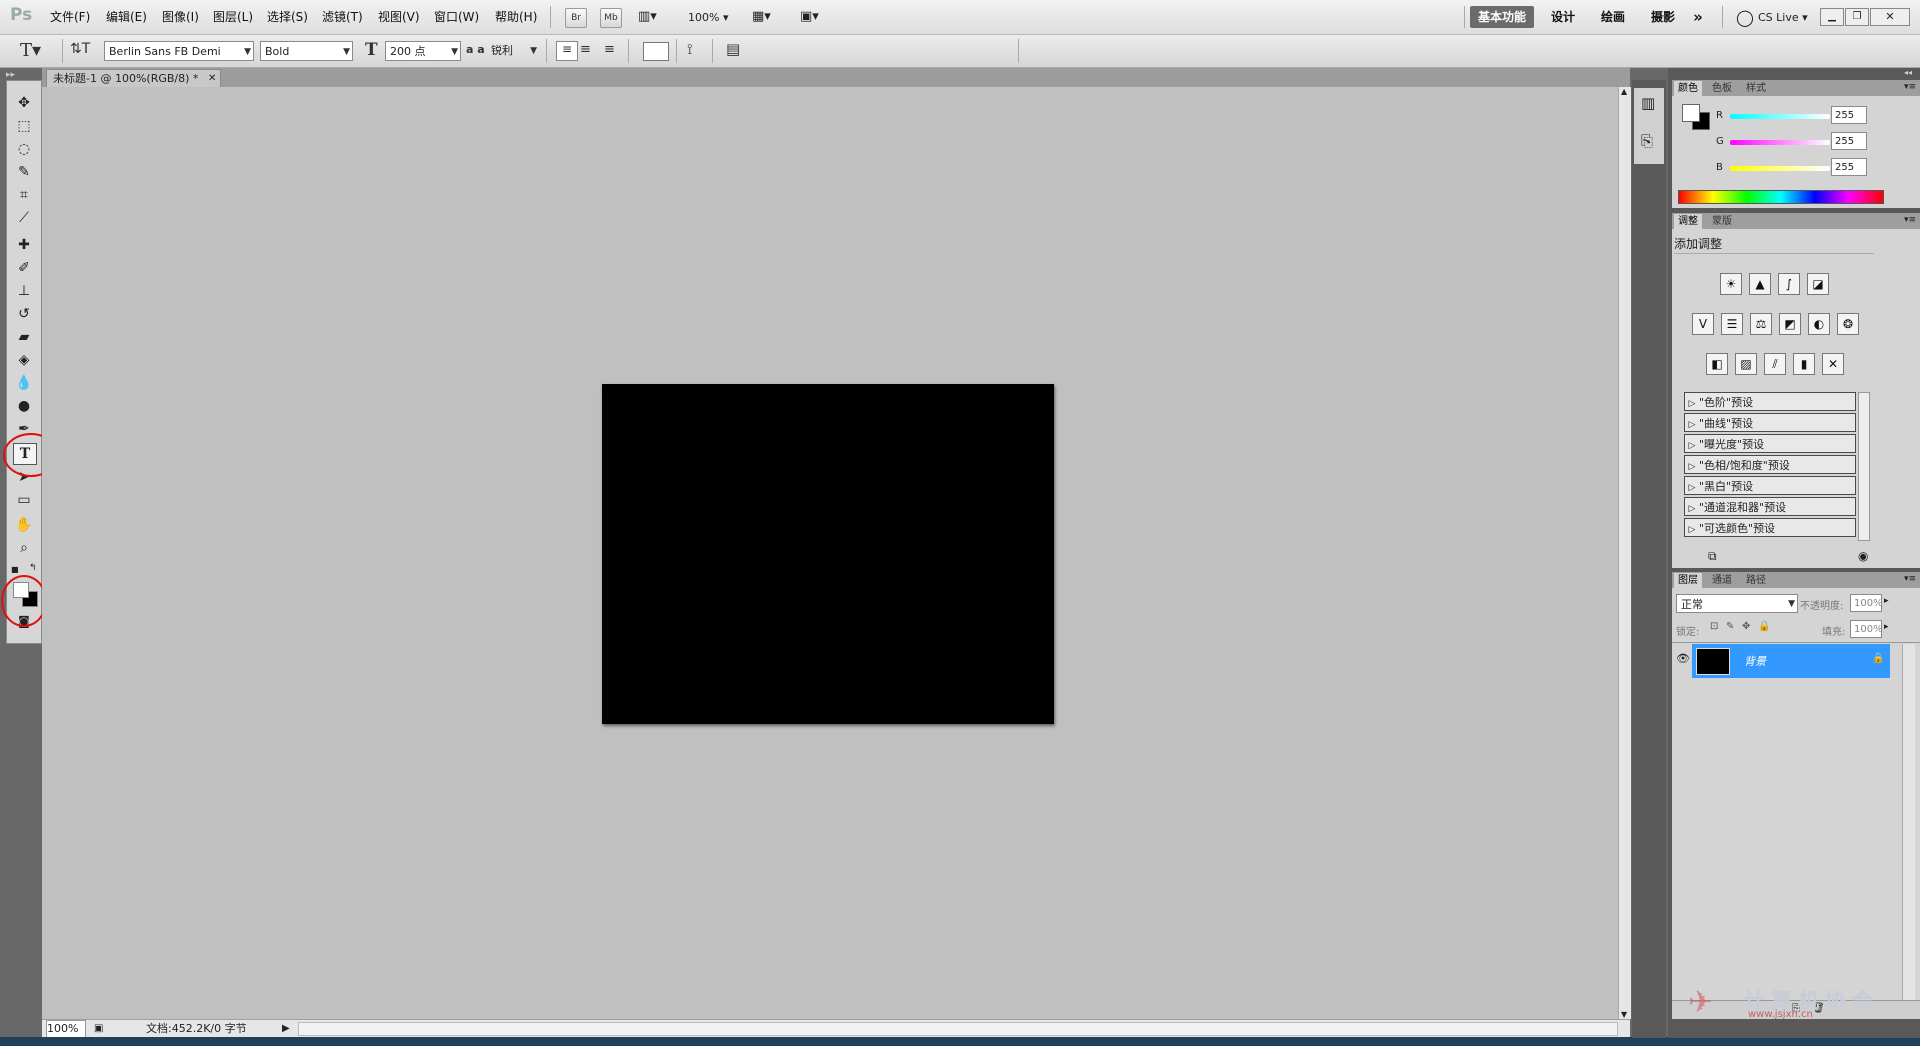  What do you see at coordinates (1908, 824) in the screenshot?
I see `layers-scrollbar` at bounding box center [1908, 824].